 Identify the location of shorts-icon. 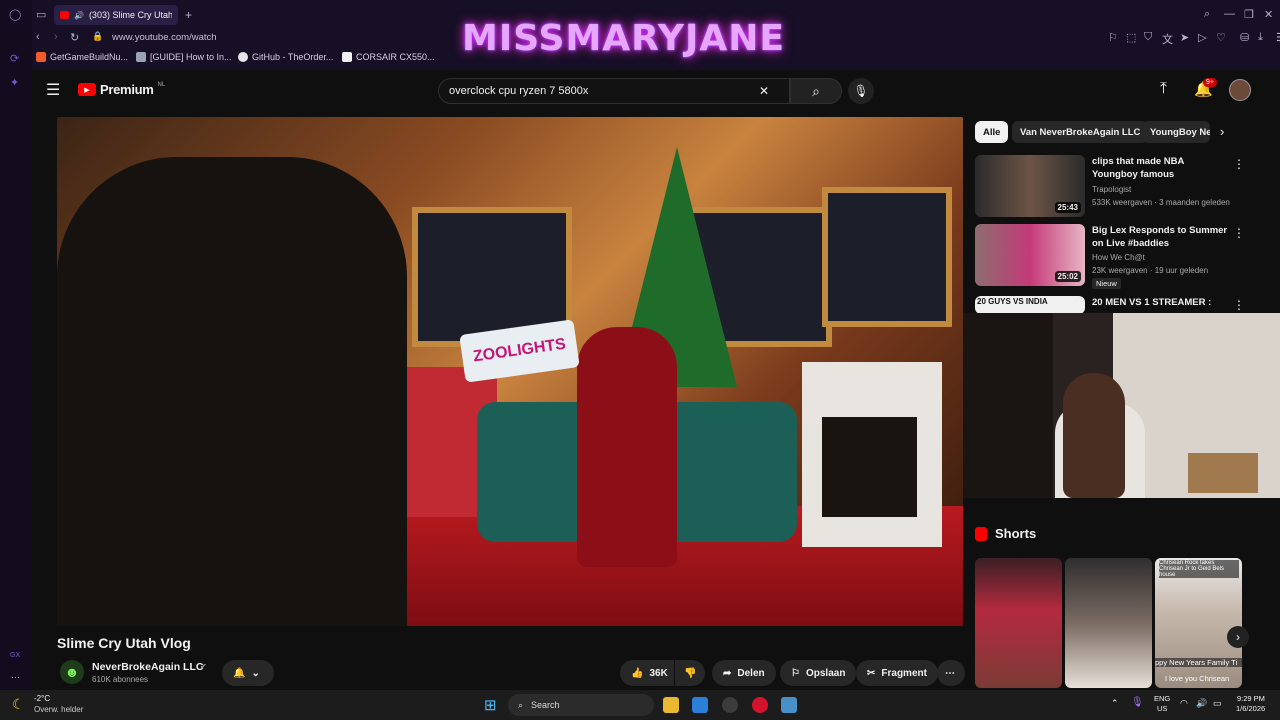
(981, 533).